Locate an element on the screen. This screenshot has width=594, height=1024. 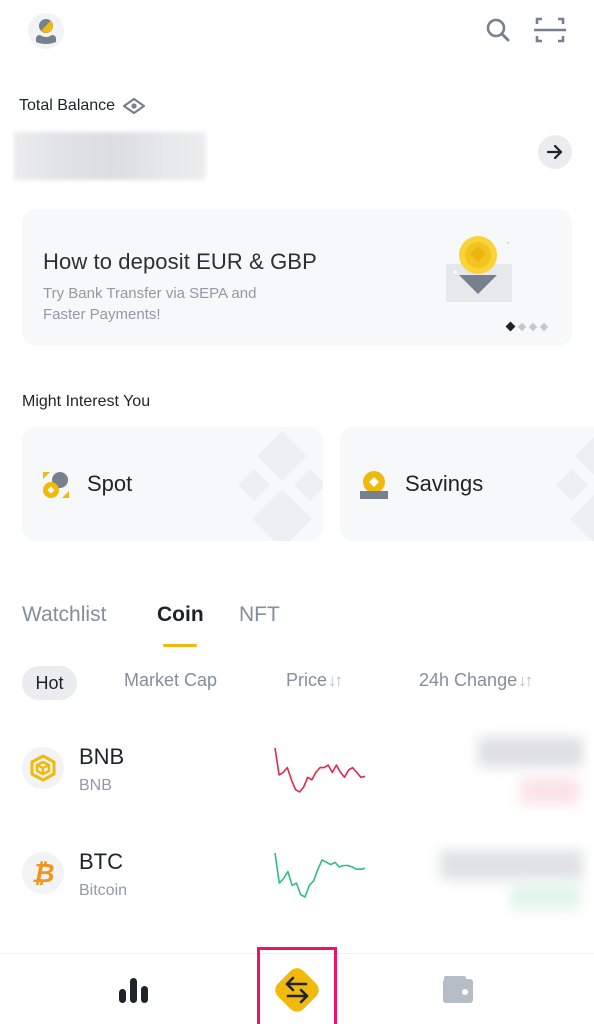
nav-markets is located at coordinates (134, 989).